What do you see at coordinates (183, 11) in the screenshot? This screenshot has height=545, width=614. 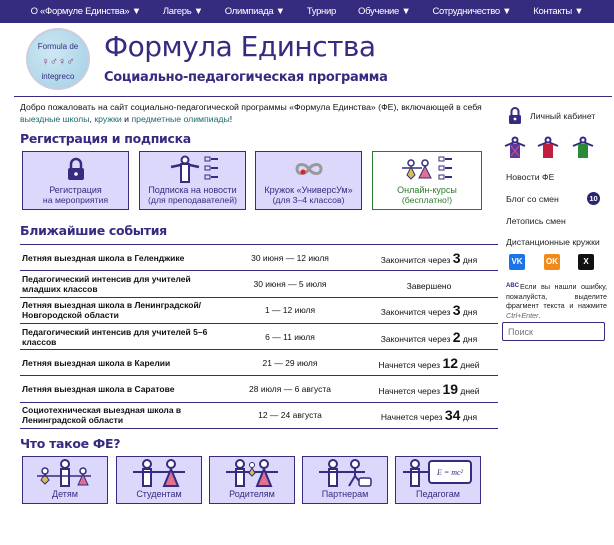 I see `nav-camp: Лагерь ▼` at bounding box center [183, 11].